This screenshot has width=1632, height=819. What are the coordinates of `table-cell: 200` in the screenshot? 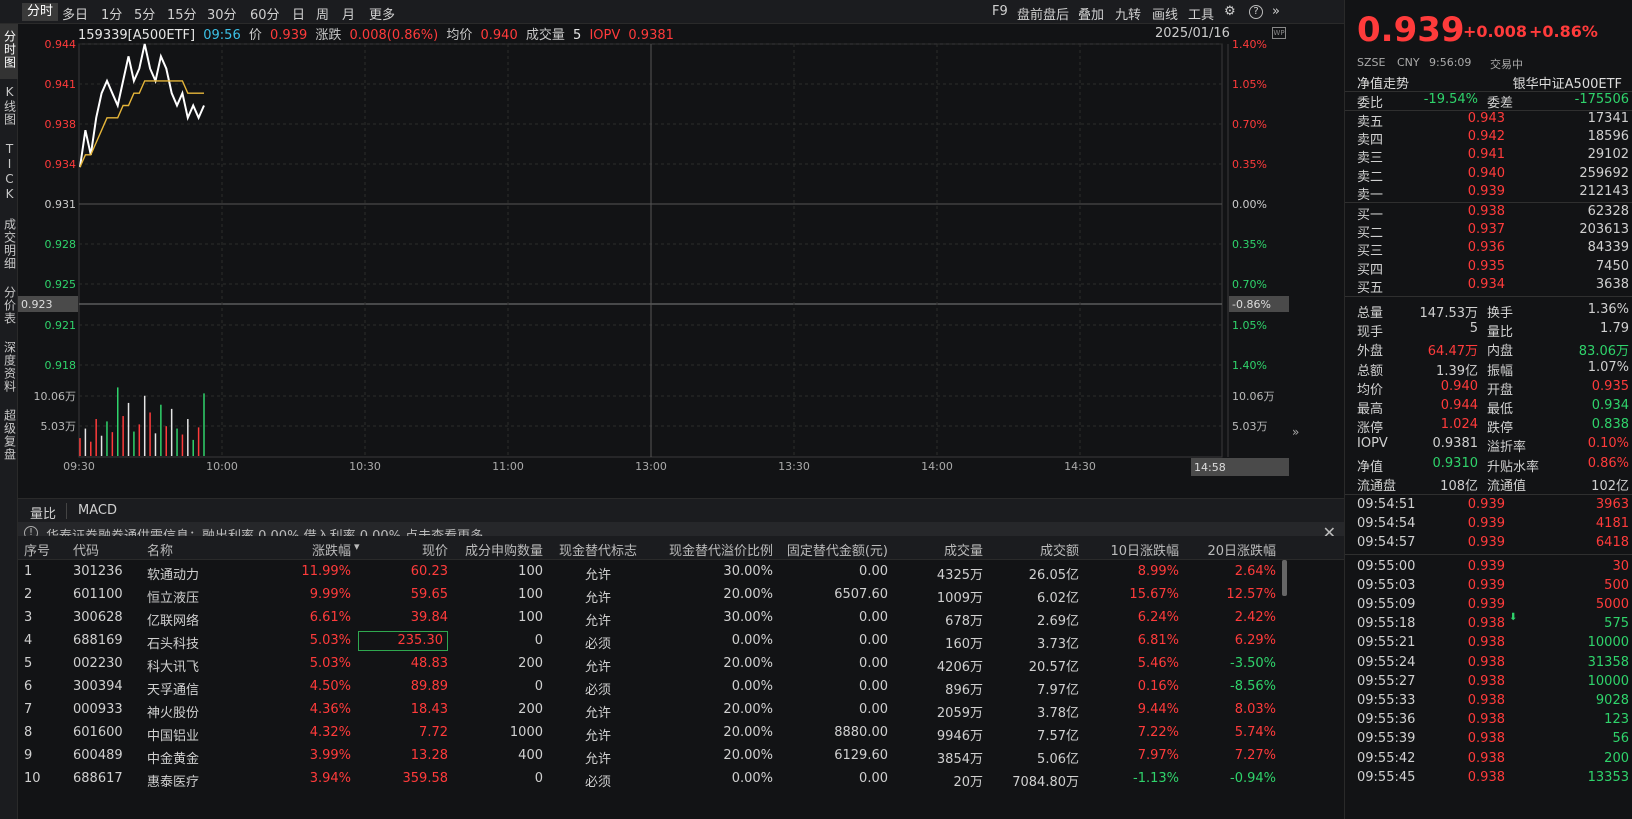 It's located at (530, 709).